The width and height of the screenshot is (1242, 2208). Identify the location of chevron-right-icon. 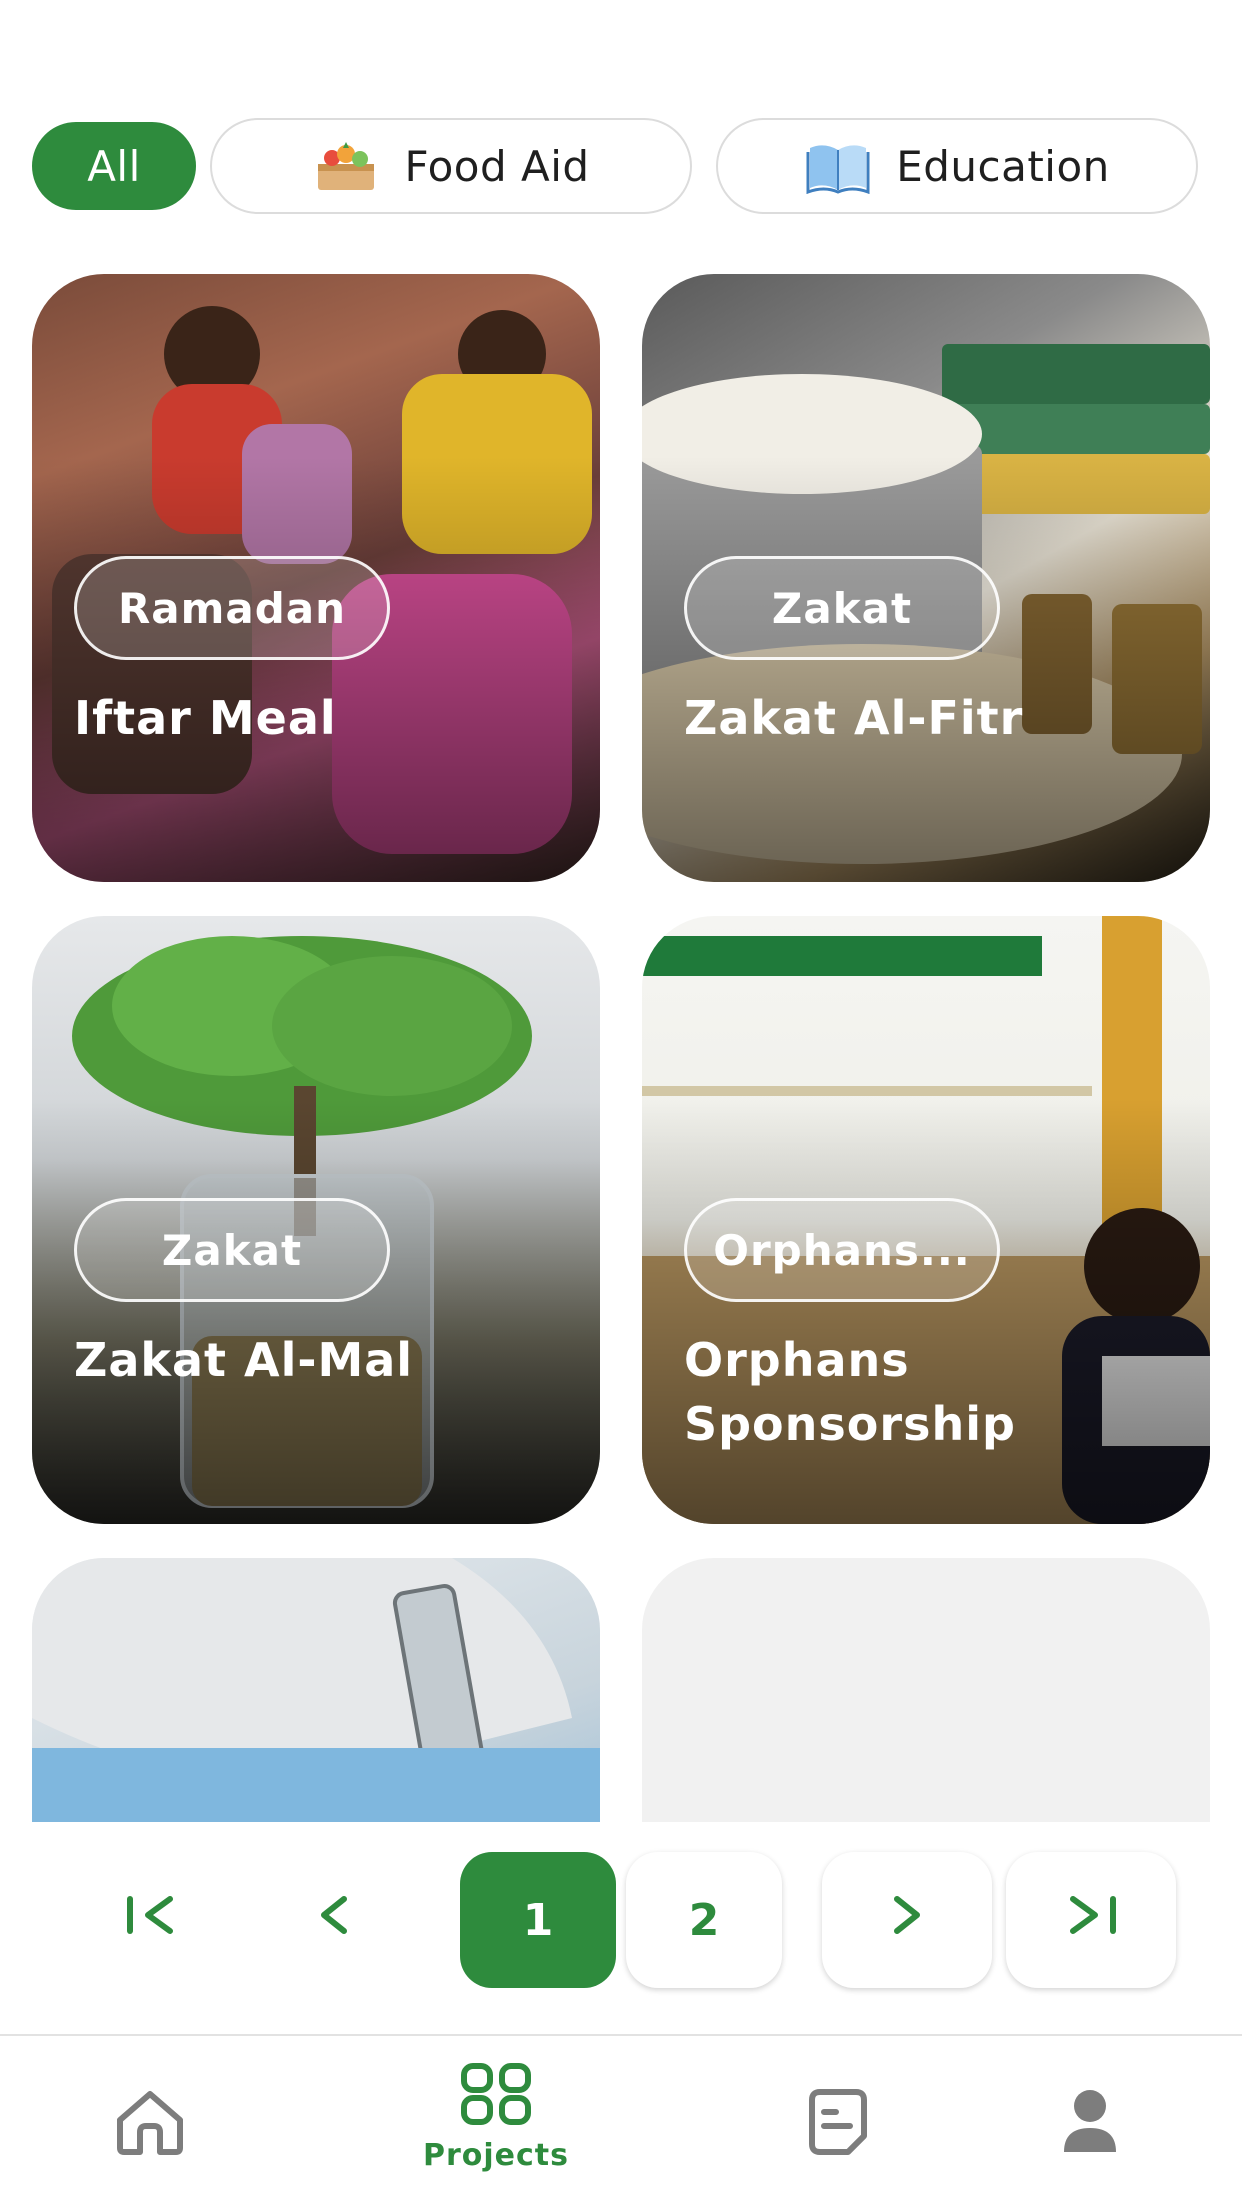
(907, 1920).